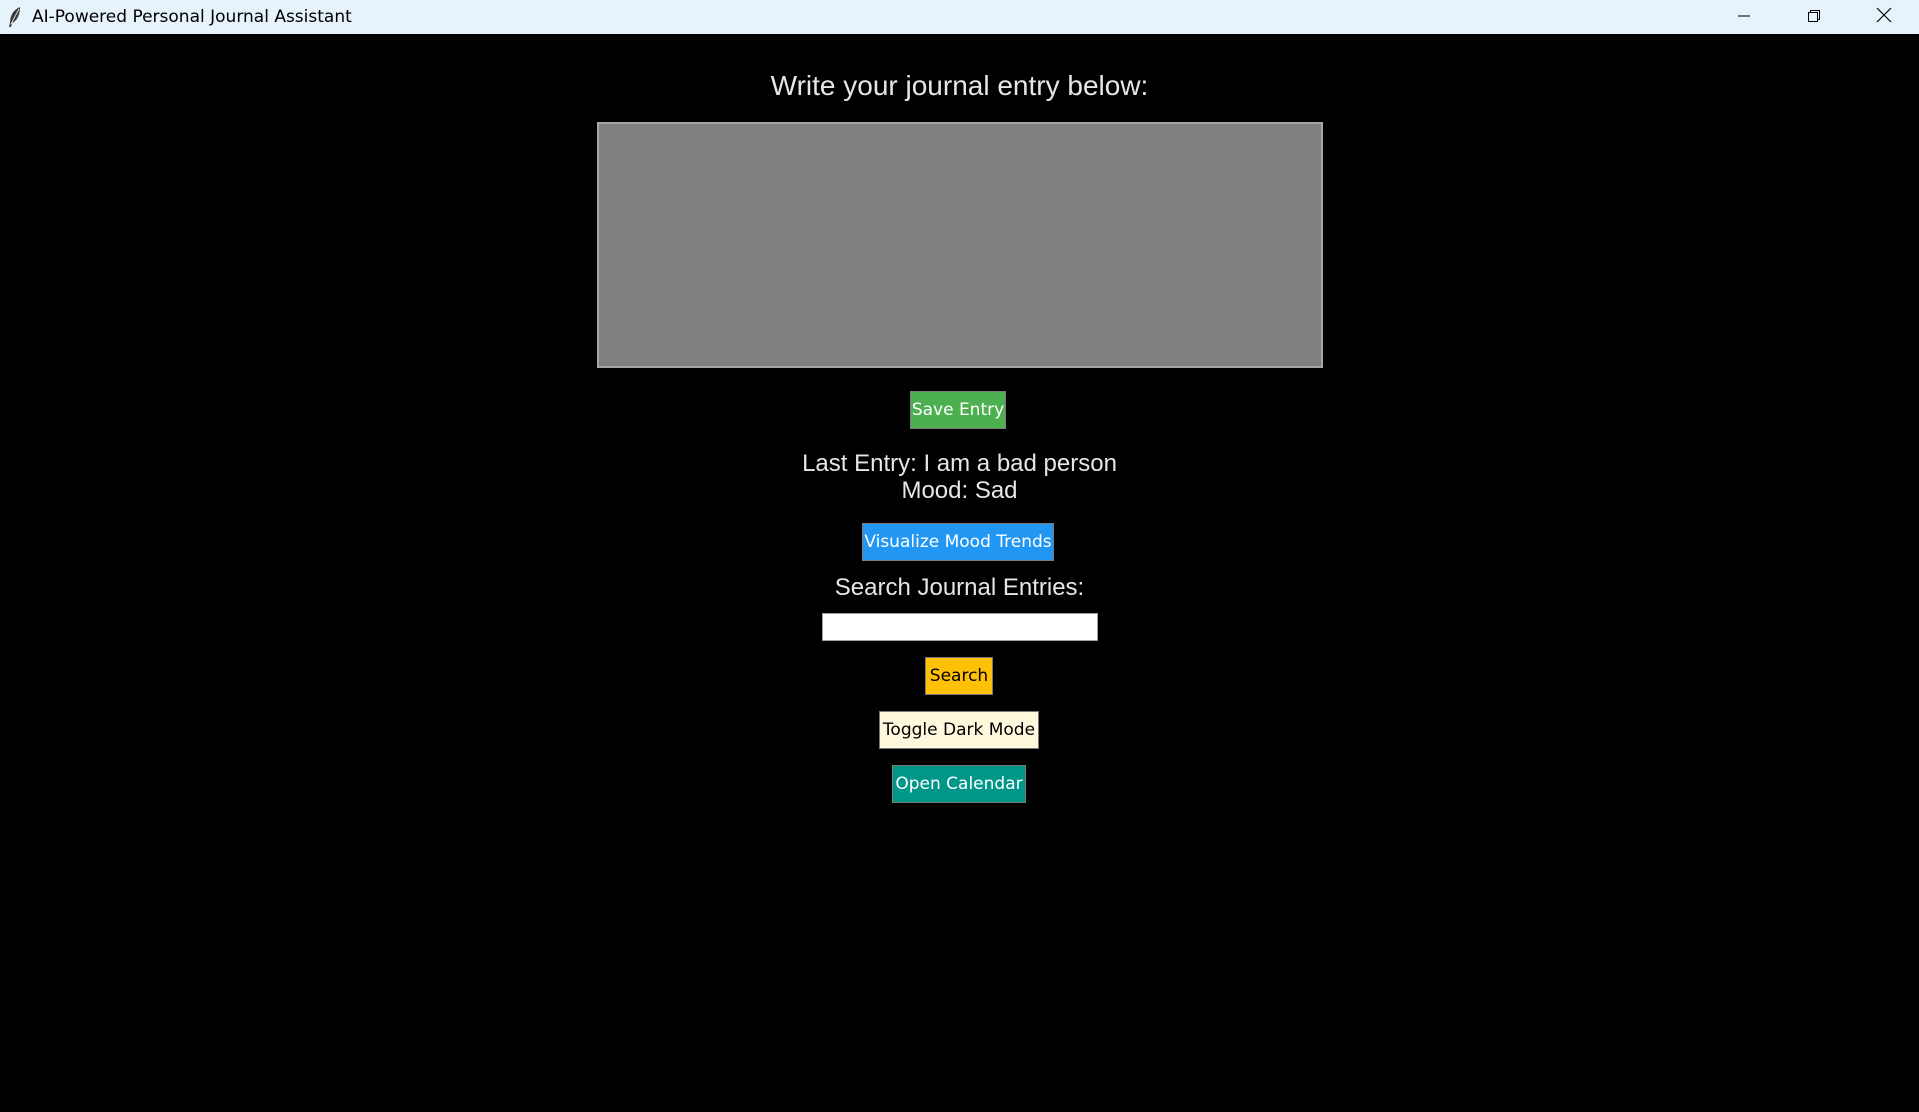  What do you see at coordinates (960, 627) in the screenshot?
I see `search-input` at bounding box center [960, 627].